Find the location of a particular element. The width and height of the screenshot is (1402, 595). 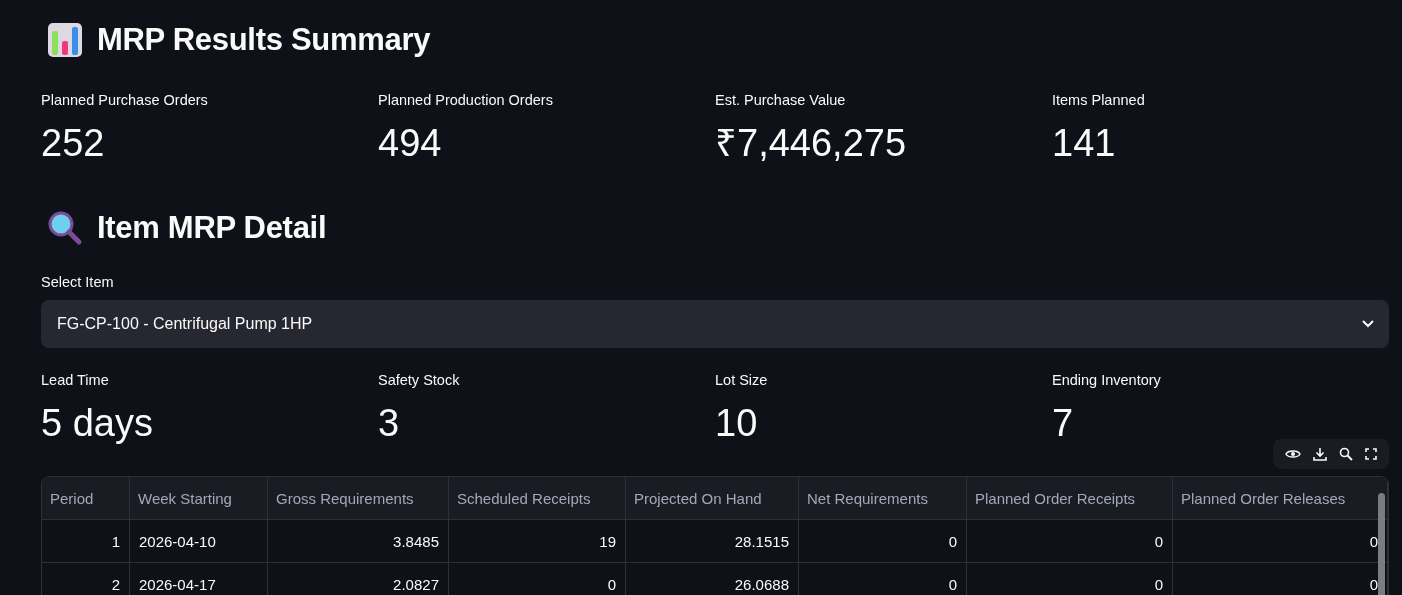

column-header: Scheduled Receipts is located at coordinates (537, 498).